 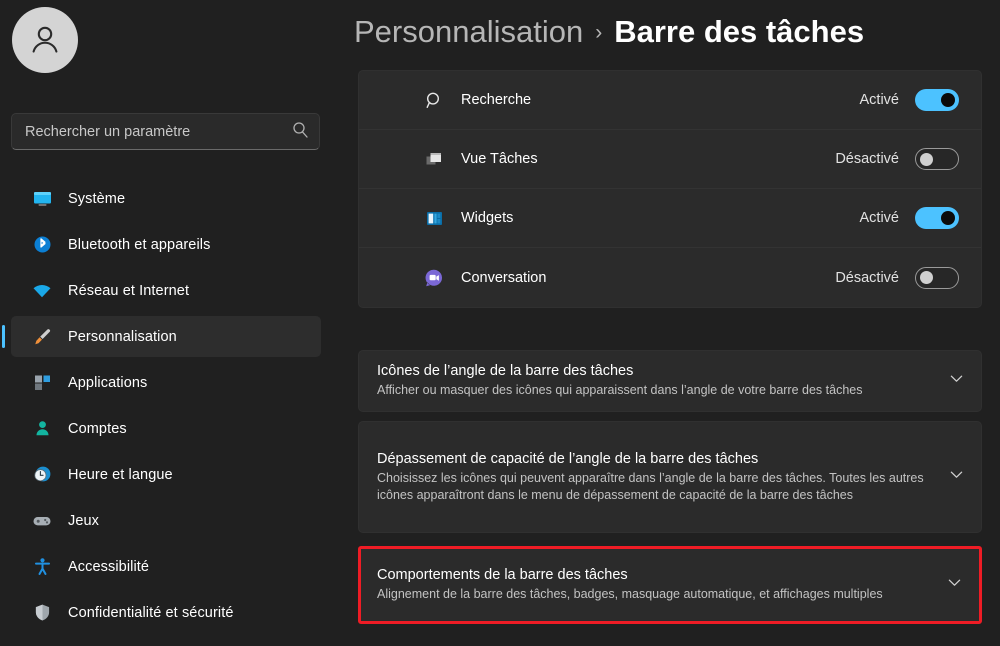 What do you see at coordinates (502, 575) in the screenshot?
I see `expander-title: Comportements de la barre des tâches` at bounding box center [502, 575].